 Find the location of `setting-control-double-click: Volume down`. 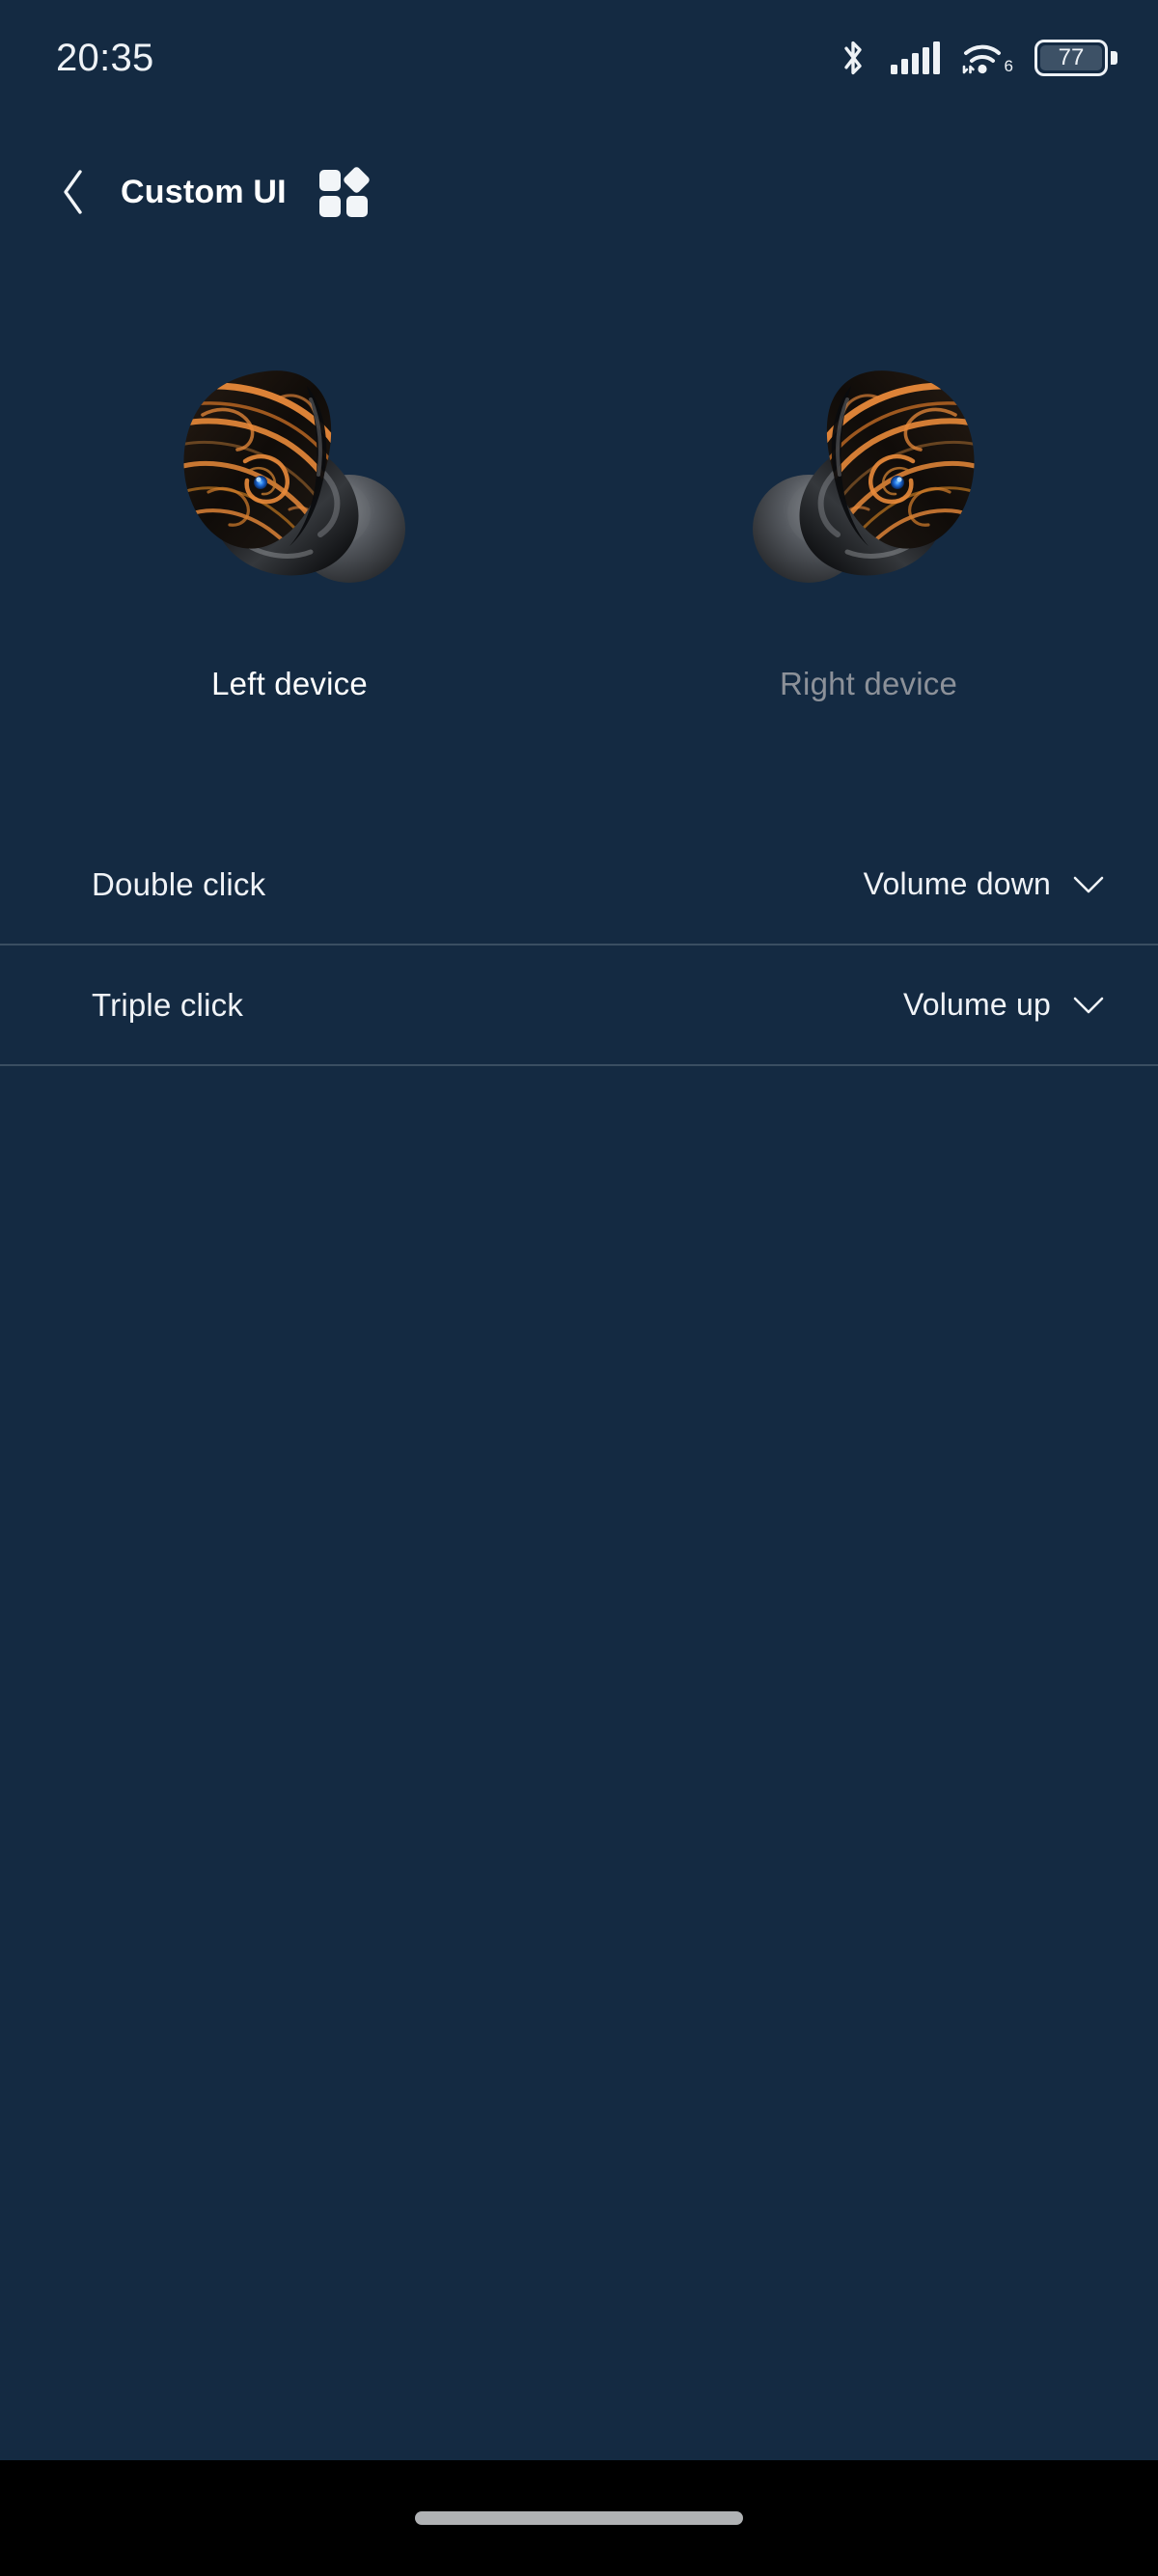

setting-control-double-click: Volume down is located at coordinates (984, 884).